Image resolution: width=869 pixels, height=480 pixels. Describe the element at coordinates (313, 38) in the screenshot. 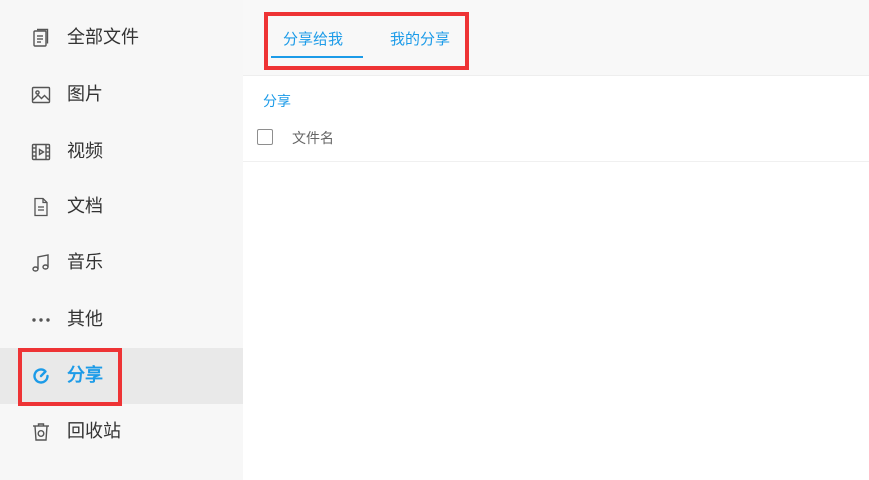

I see `tab-shared-with-me: 分享给我` at that location.